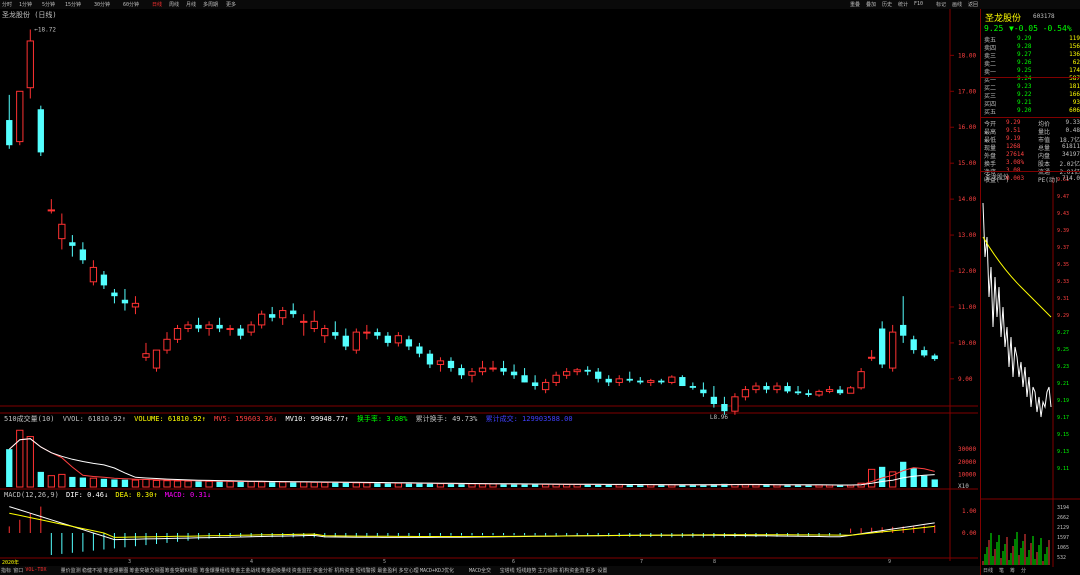 The height and width of the screenshot is (575, 1080). I want to click on stock-code: 603178, so click(1044, 16).